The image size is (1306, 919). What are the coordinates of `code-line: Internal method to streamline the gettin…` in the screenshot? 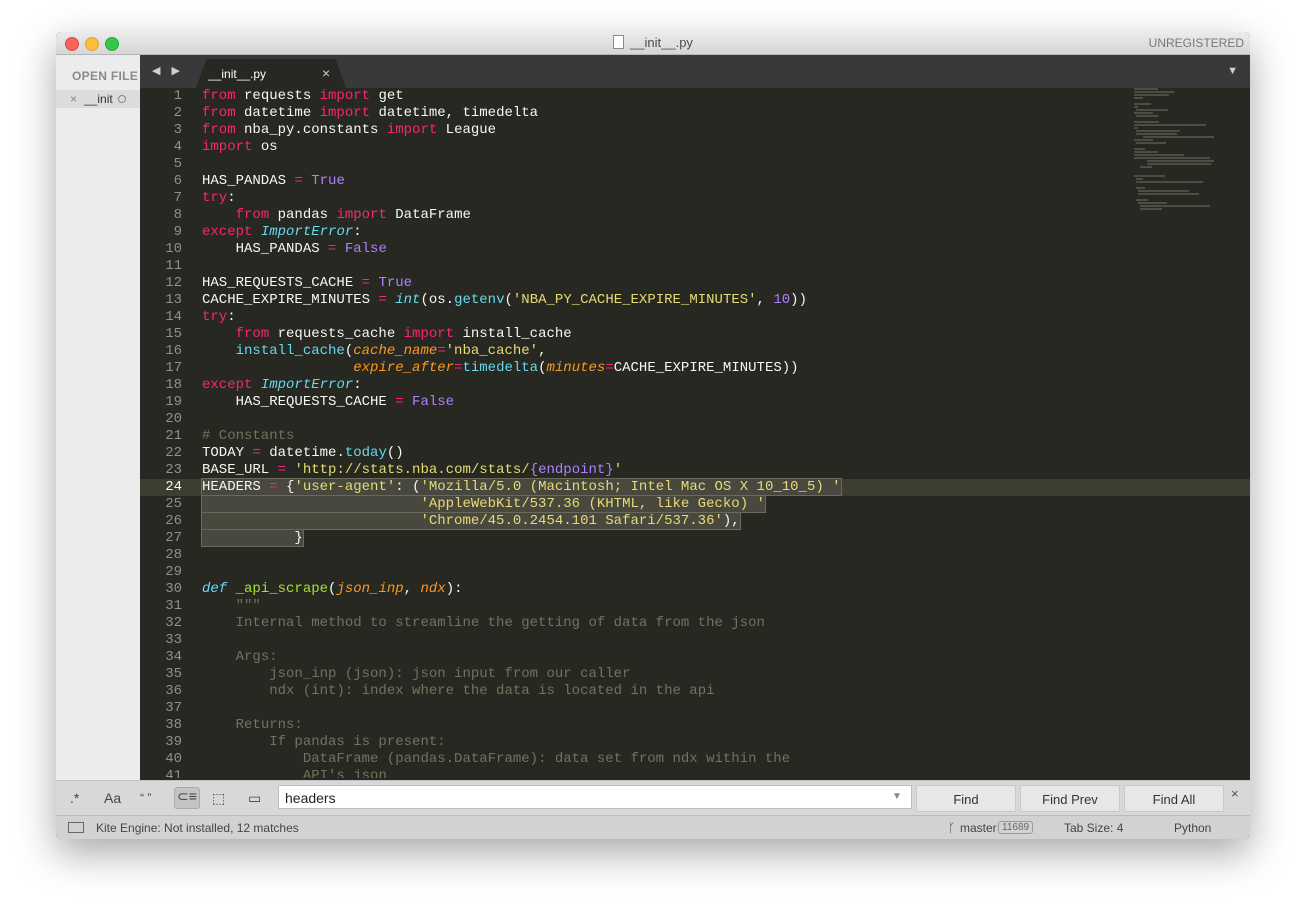 It's located at (672, 623).